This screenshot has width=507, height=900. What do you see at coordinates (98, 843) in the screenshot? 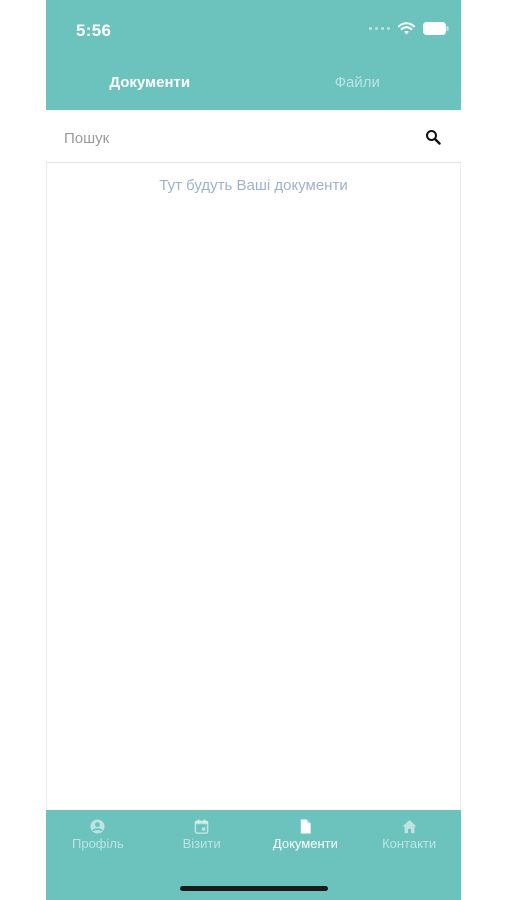
I see `nav-profile-label: Профіль` at bounding box center [98, 843].